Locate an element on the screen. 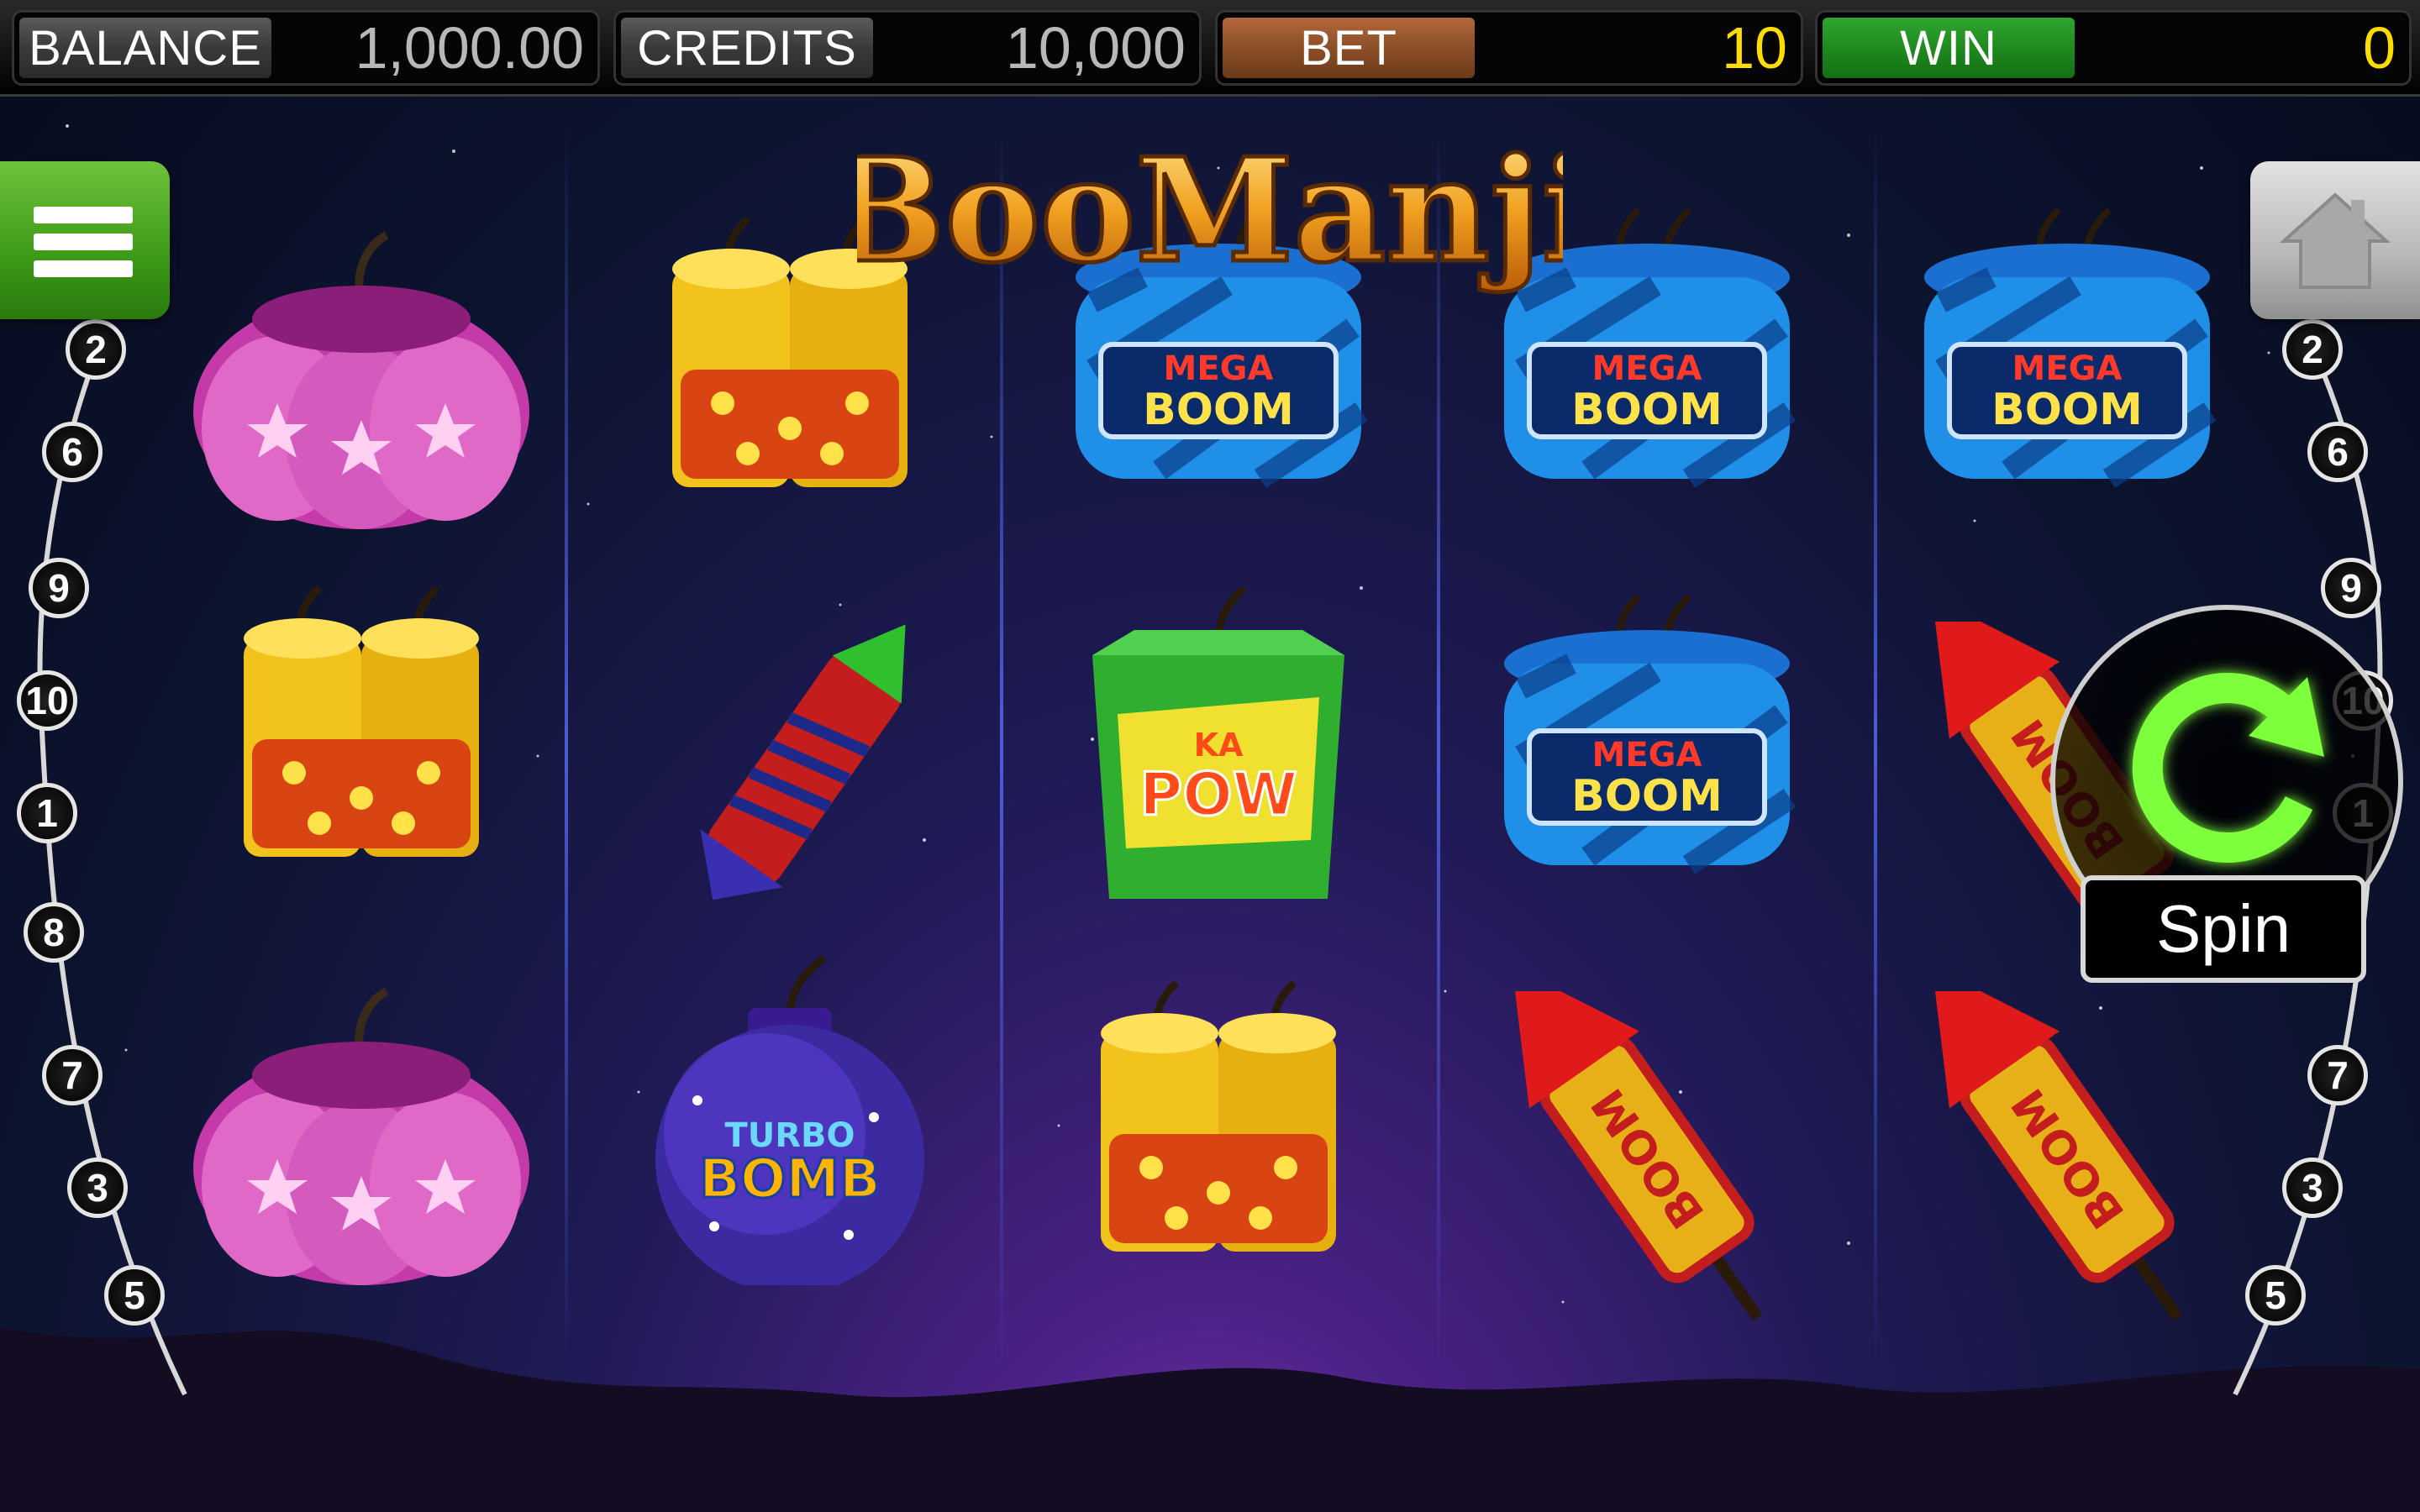  payline-marker-left: 7 is located at coordinates (73, 1075).